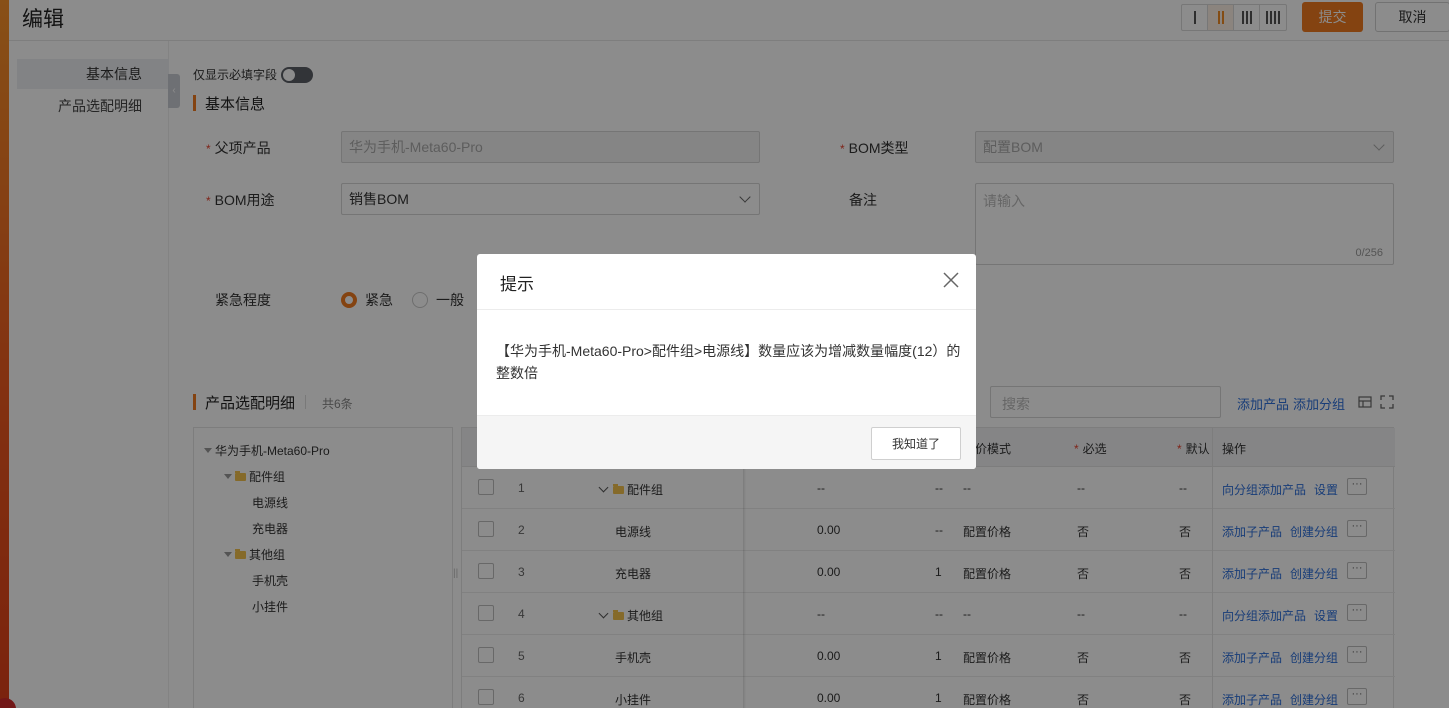 This screenshot has height=708, width=1449. What do you see at coordinates (916, 443) in the screenshot?
I see `acknowledge-button: 我知道了` at bounding box center [916, 443].